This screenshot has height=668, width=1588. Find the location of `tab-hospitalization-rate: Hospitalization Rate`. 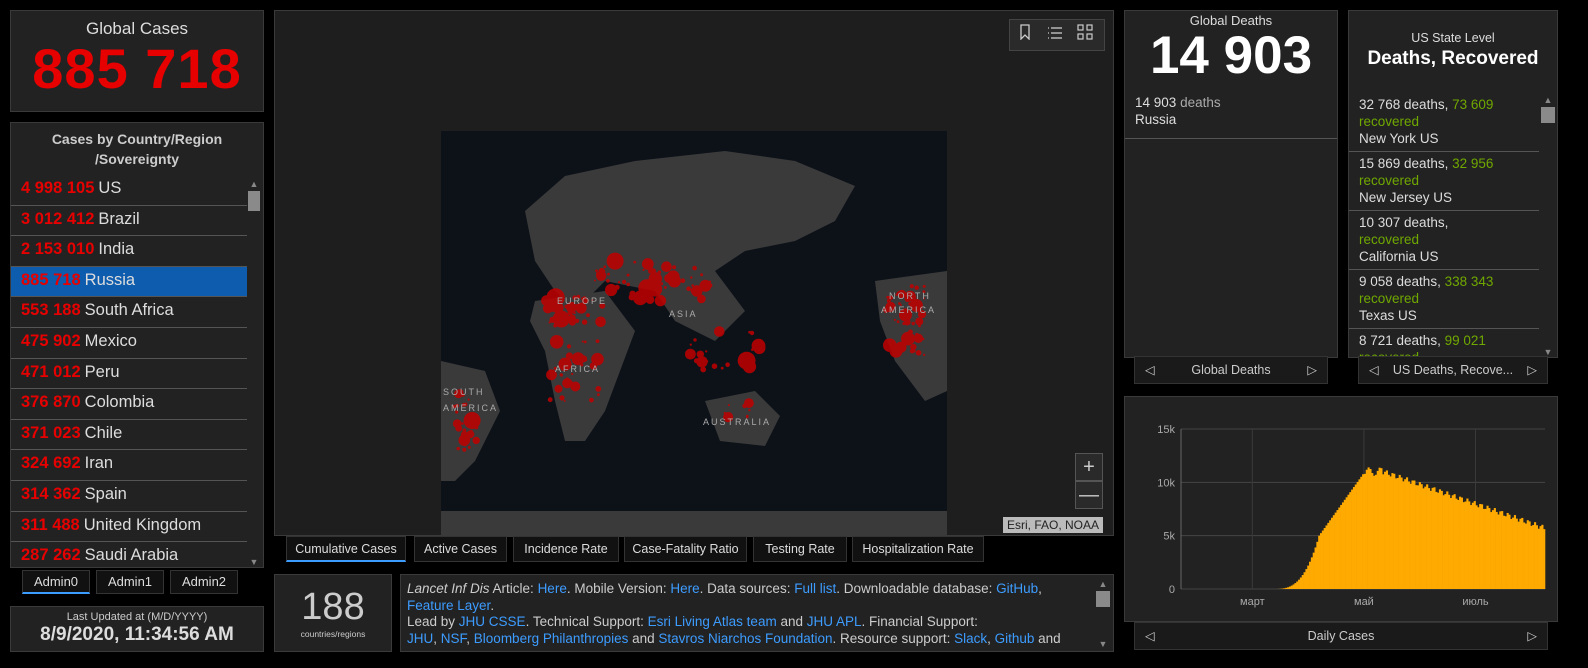

tab-hospitalization-rate: Hospitalization Rate is located at coordinates (918, 549).